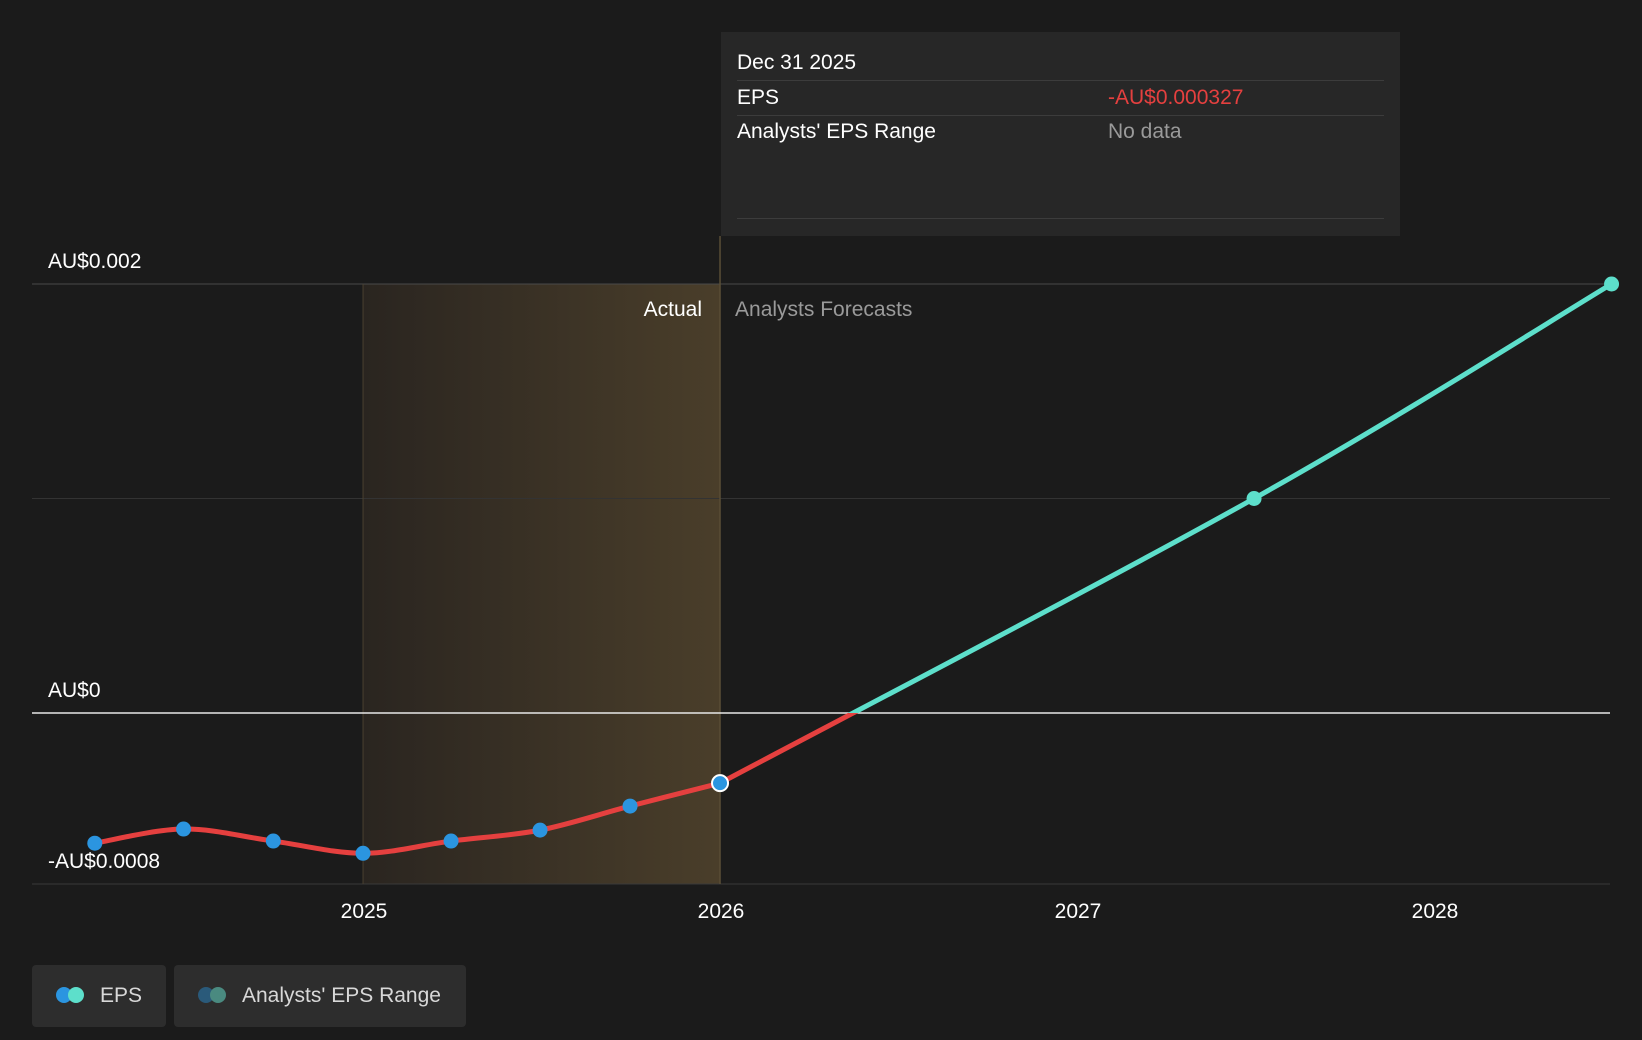 This screenshot has width=1642, height=1040. I want to click on tooltip-divider, so click(1060, 218).